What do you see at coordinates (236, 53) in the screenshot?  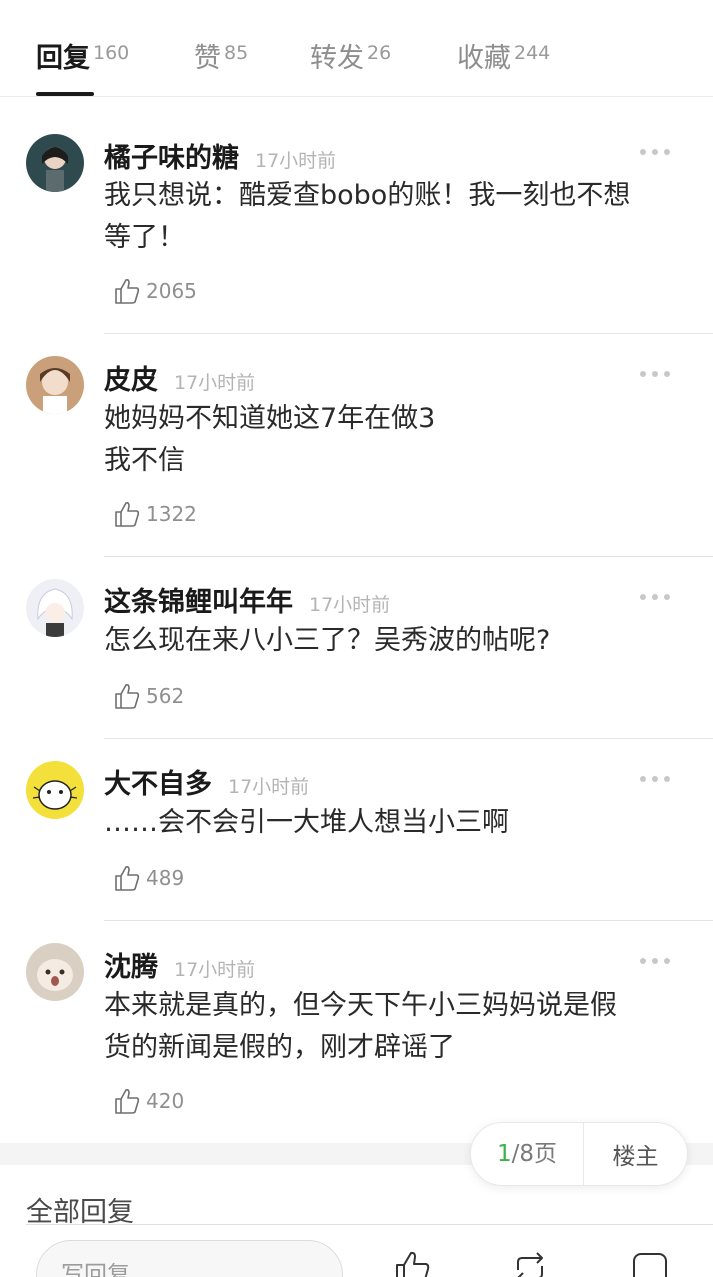 I see `tab-count: 85` at bounding box center [236, 53].